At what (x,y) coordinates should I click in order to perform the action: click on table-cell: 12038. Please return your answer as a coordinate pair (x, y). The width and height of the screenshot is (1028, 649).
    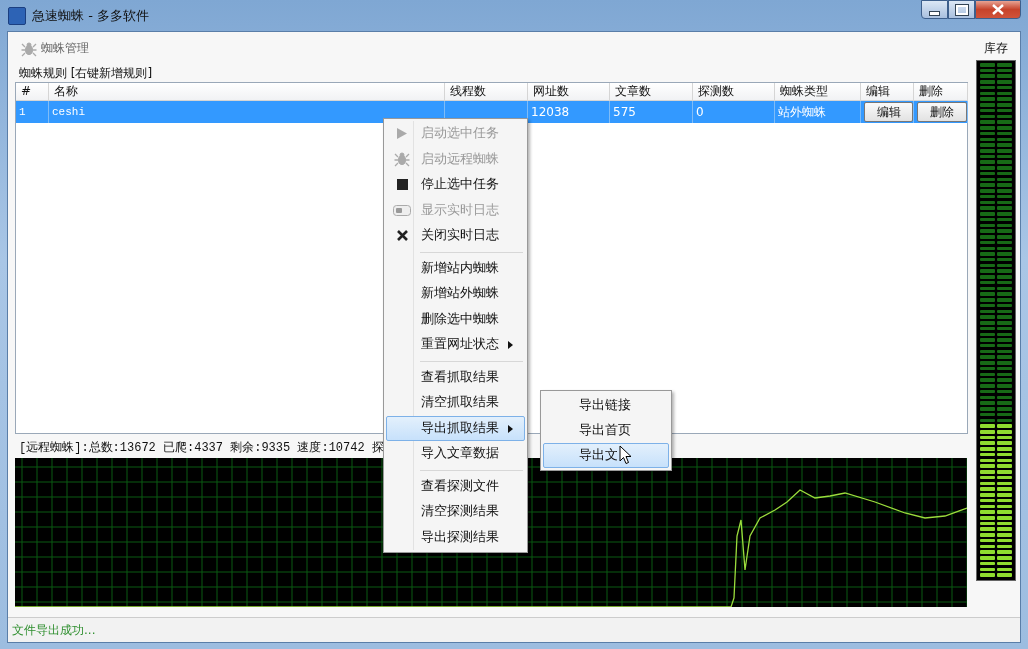
    Looking at the image, I should click on (550, 112).